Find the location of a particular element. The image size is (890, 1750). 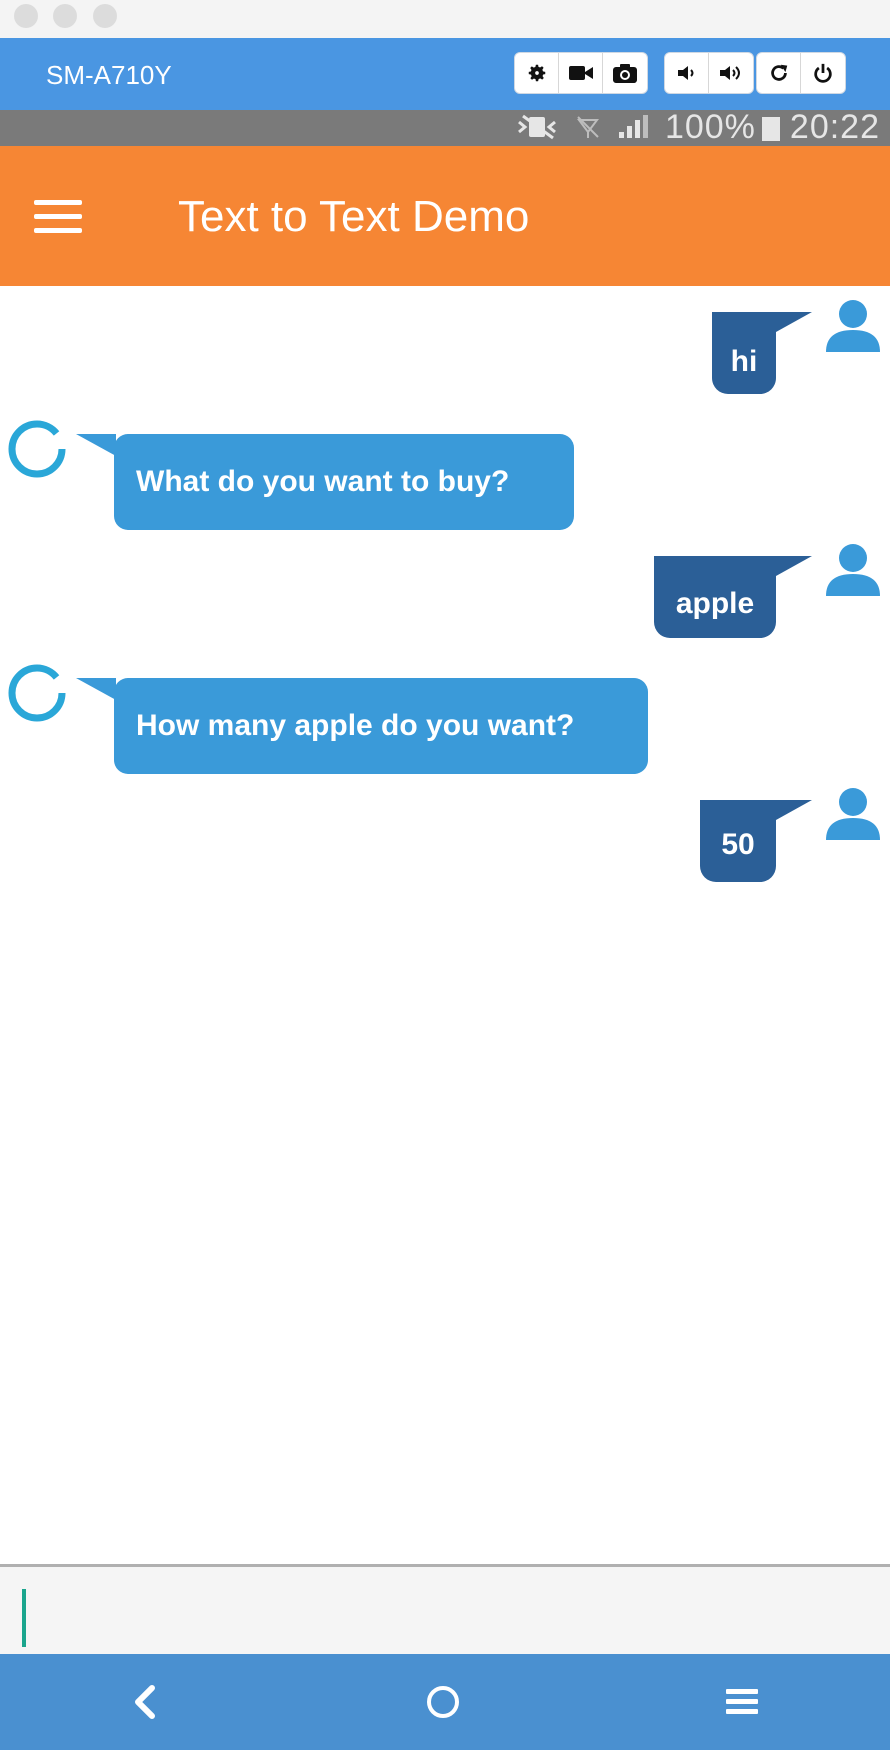

power-icon is located at coordinates (823, 73).